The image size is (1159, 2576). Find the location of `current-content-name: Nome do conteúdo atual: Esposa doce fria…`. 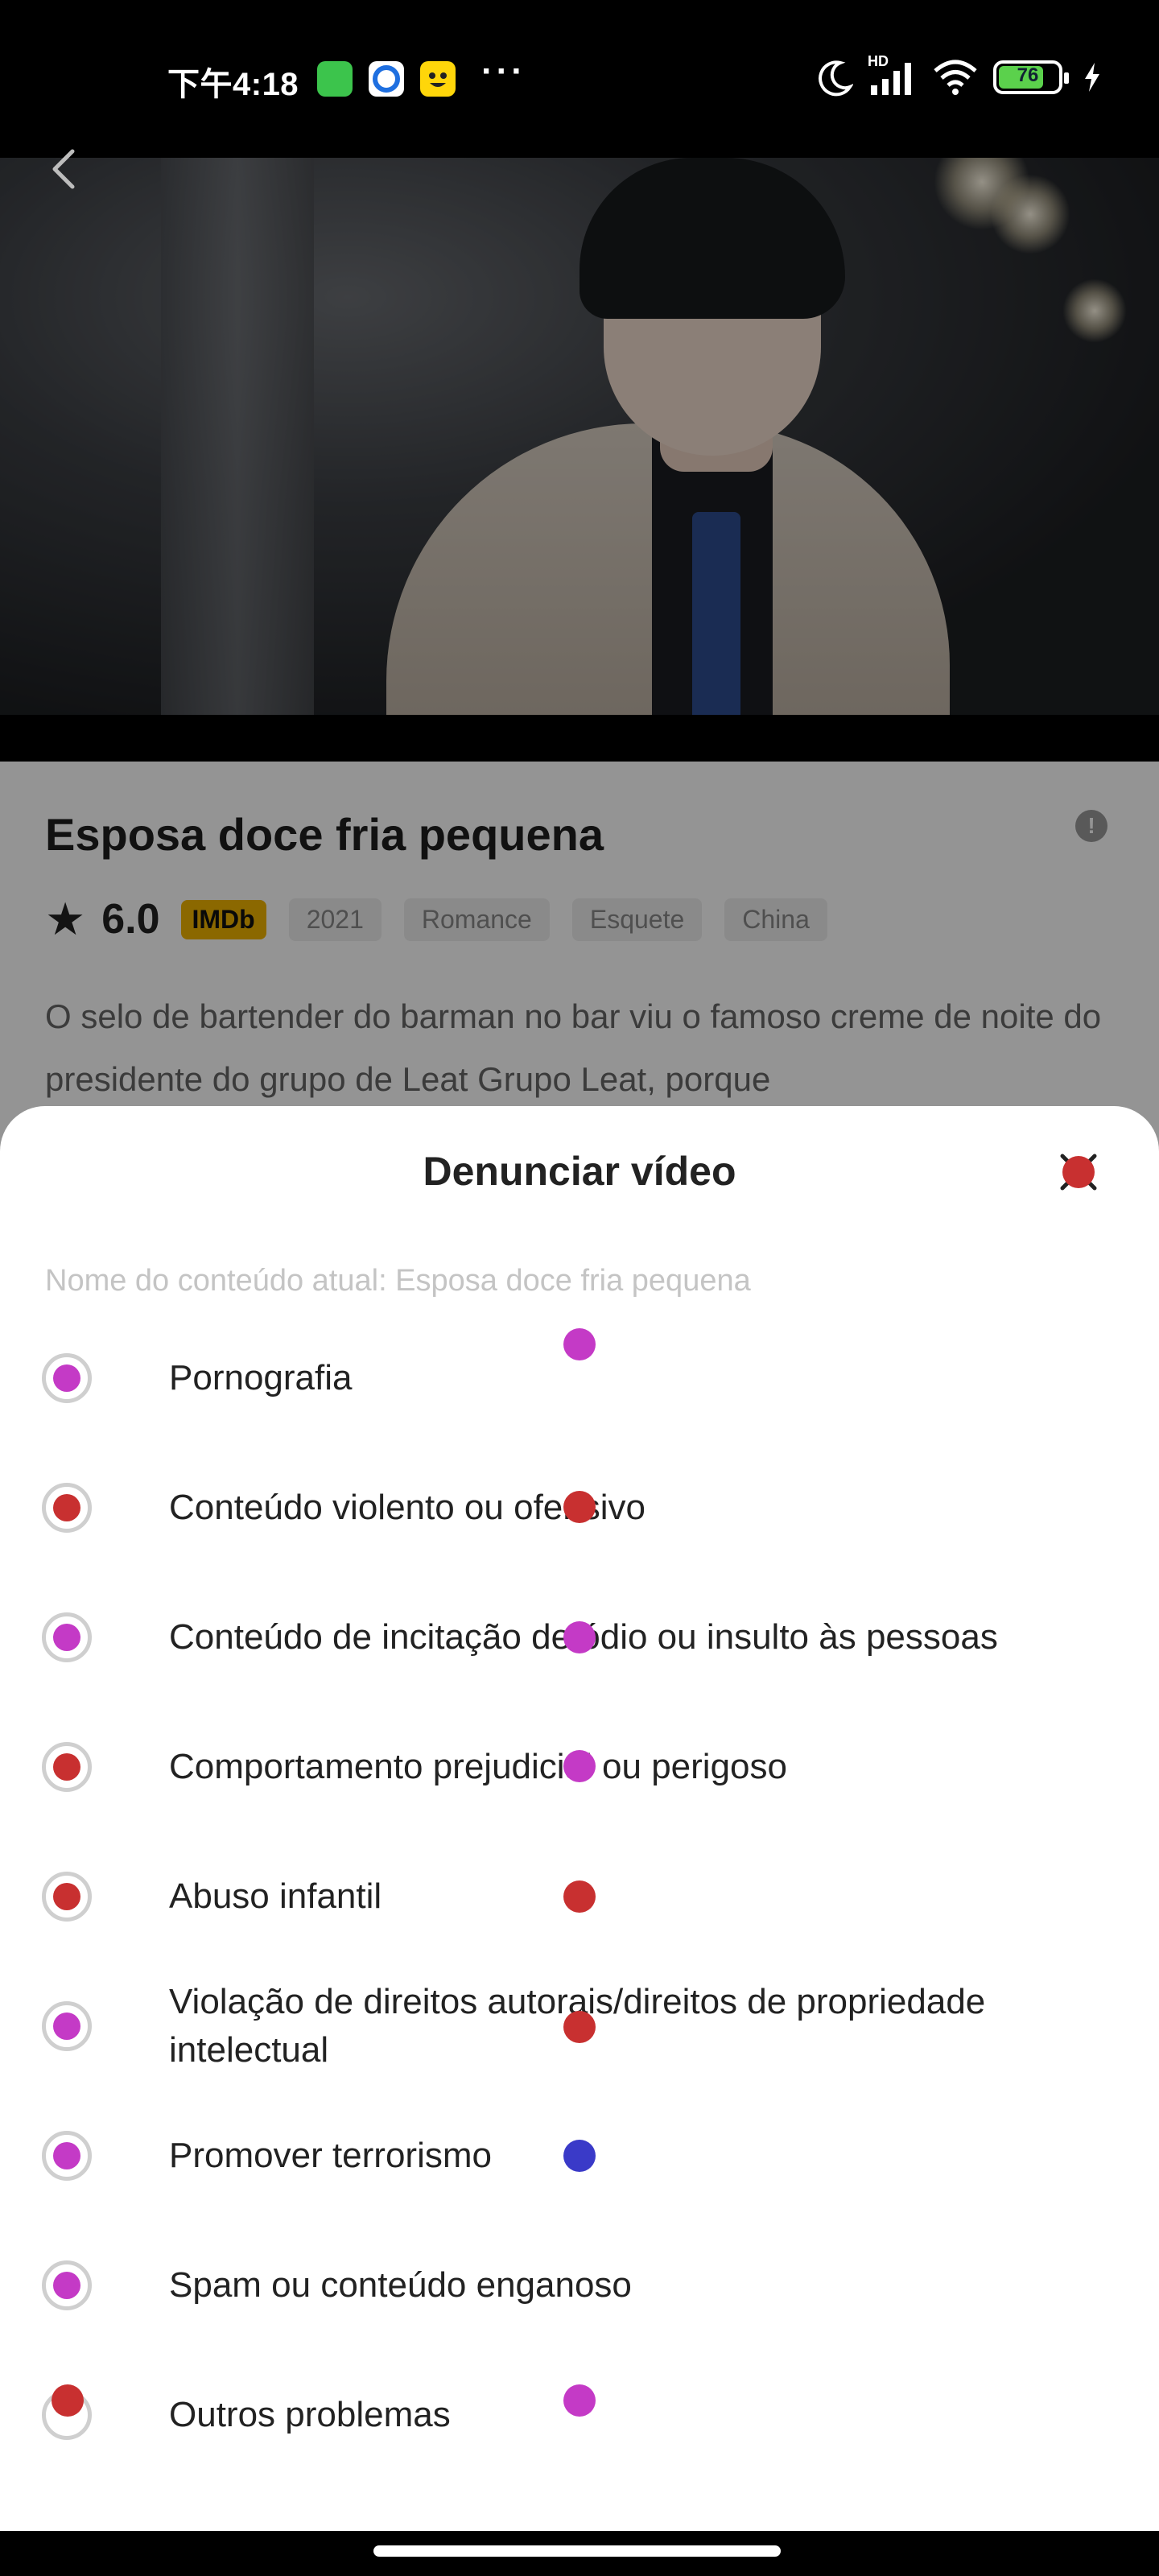

current-content-name: Nome do conteúdo atual: Esposa doce fria… is located at coordinates (398, 1281).